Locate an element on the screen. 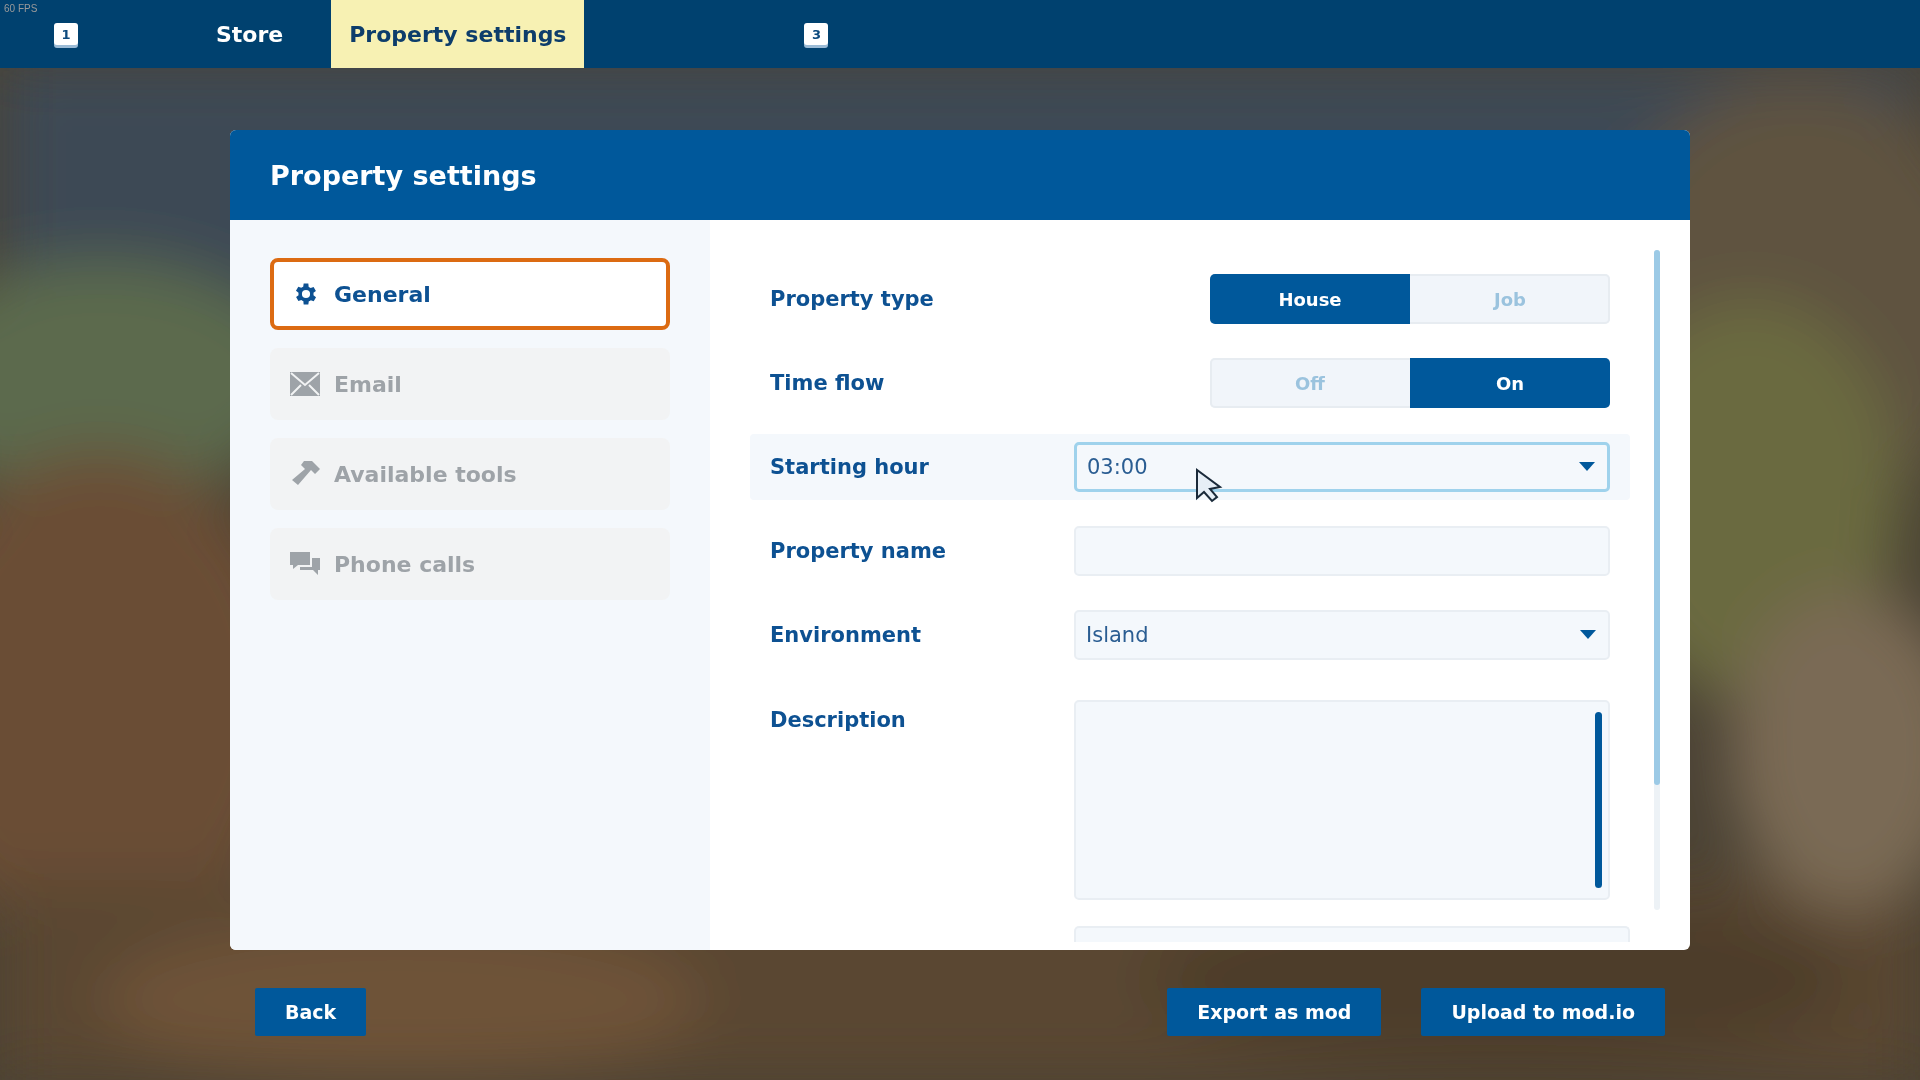 This screenshot has height=1080, width=1920. field-label: Time flow is located at coordinates (828, 383).